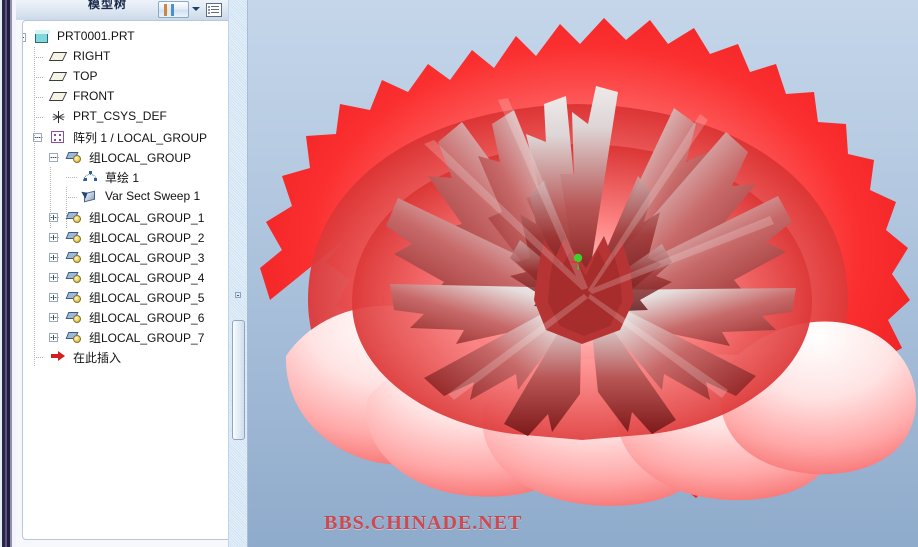  What do you see at coordinates (89, 196) in the screenshot?
I see `sweep-icon` at bounding box center [89, 196].